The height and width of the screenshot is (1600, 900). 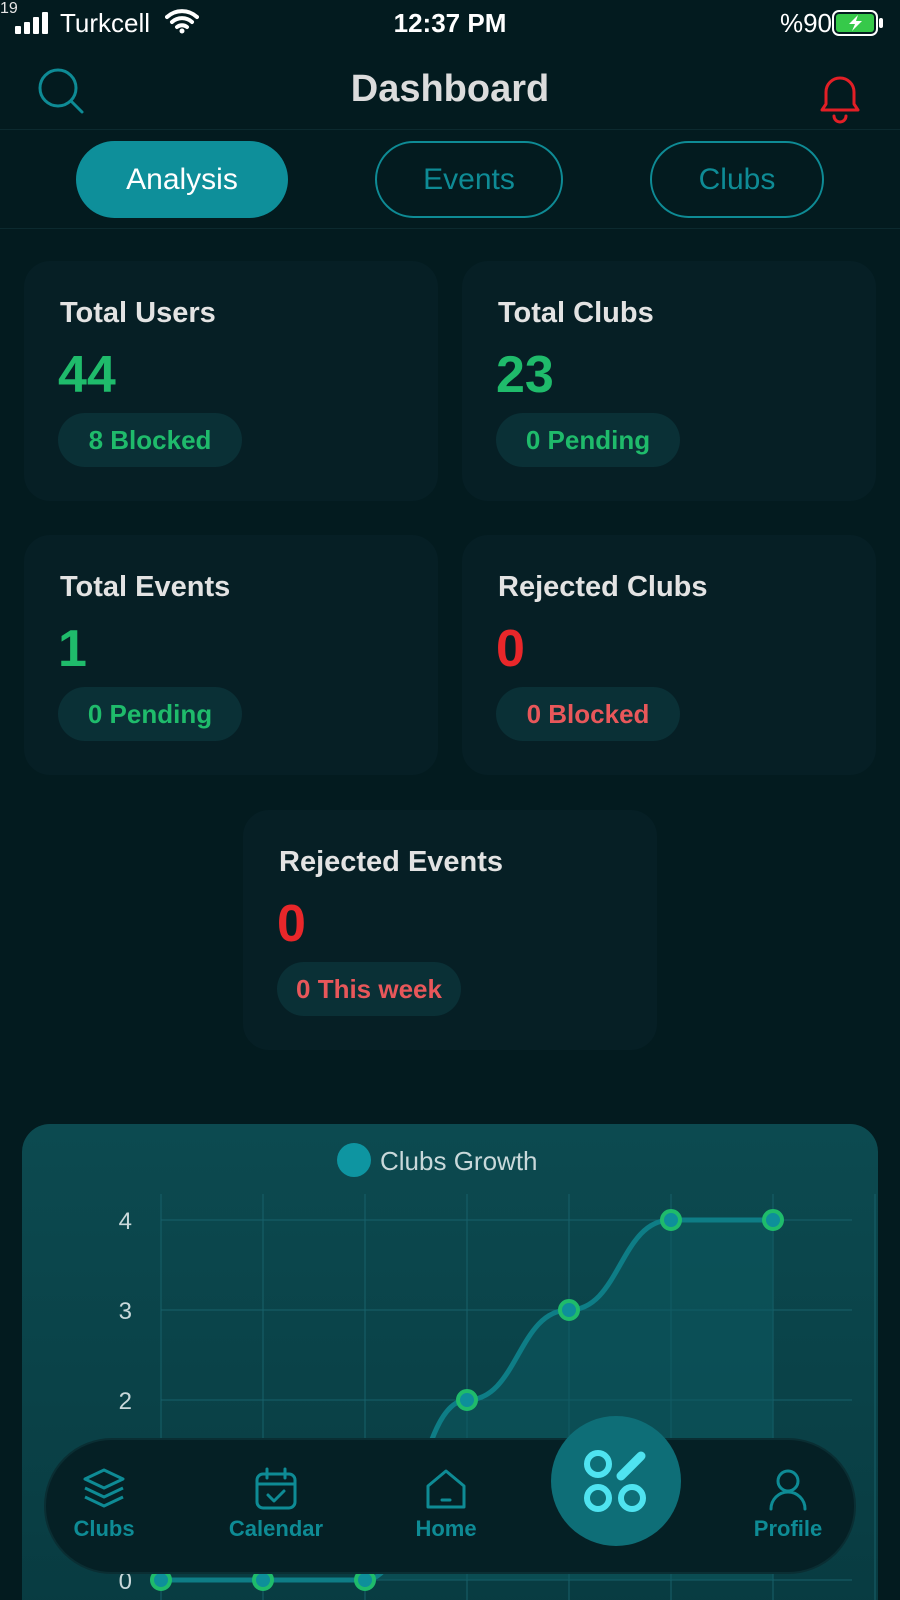 I want to click on app-header: Dashboard, so click(x=450, y=90).